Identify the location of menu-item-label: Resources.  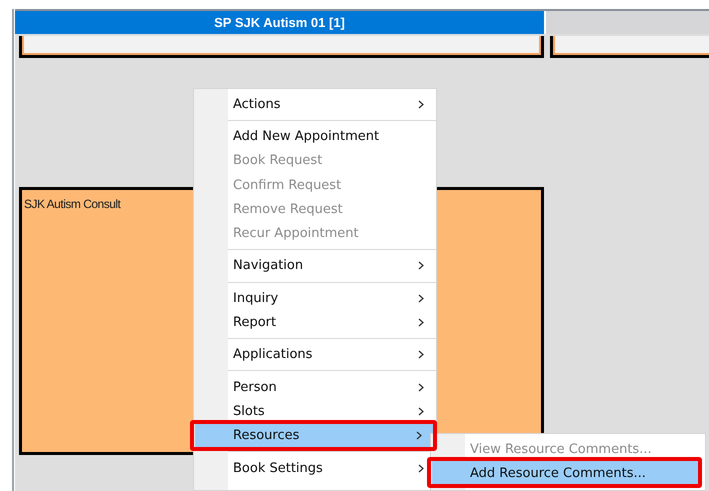
(266, 436).